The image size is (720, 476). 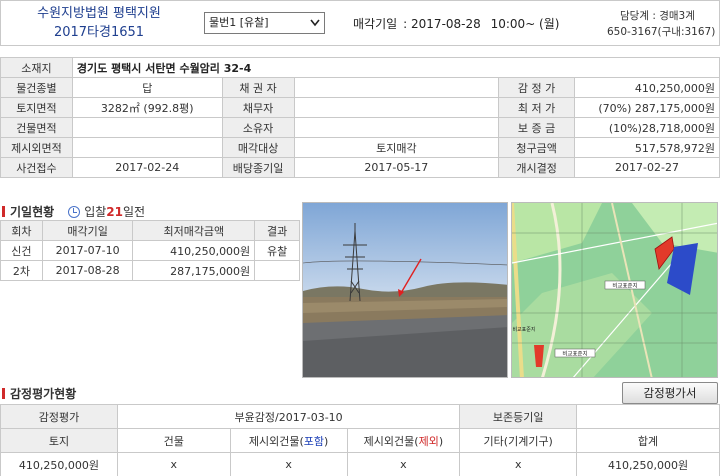 I want to click on item-select-value: 물번1 [유찰], so click(x=239, y=22).